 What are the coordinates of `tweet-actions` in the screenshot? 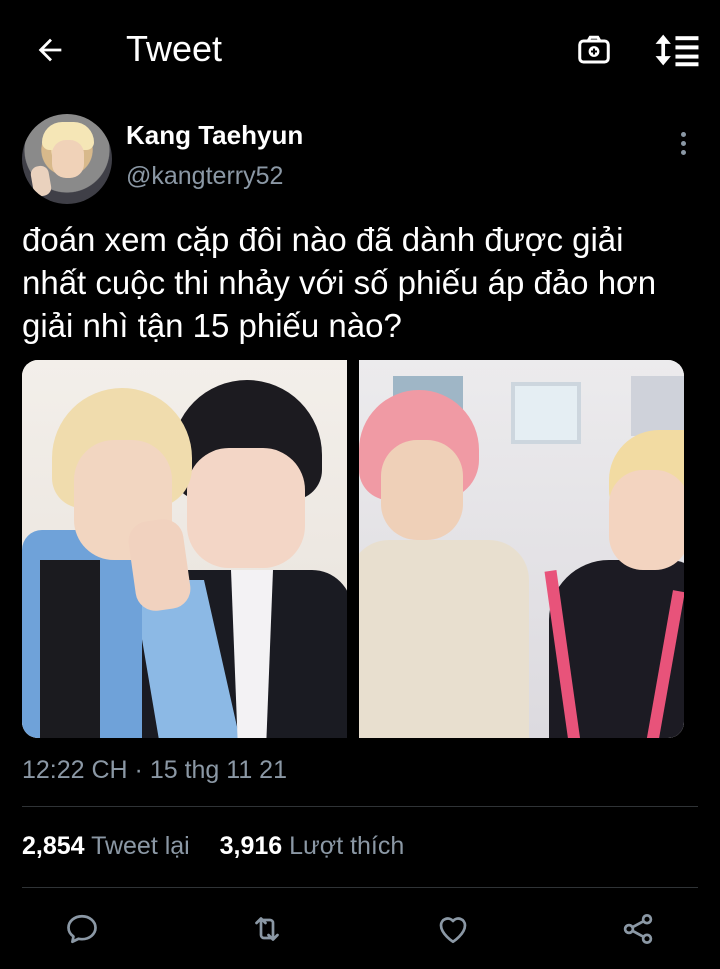 It's located at (360, 930).